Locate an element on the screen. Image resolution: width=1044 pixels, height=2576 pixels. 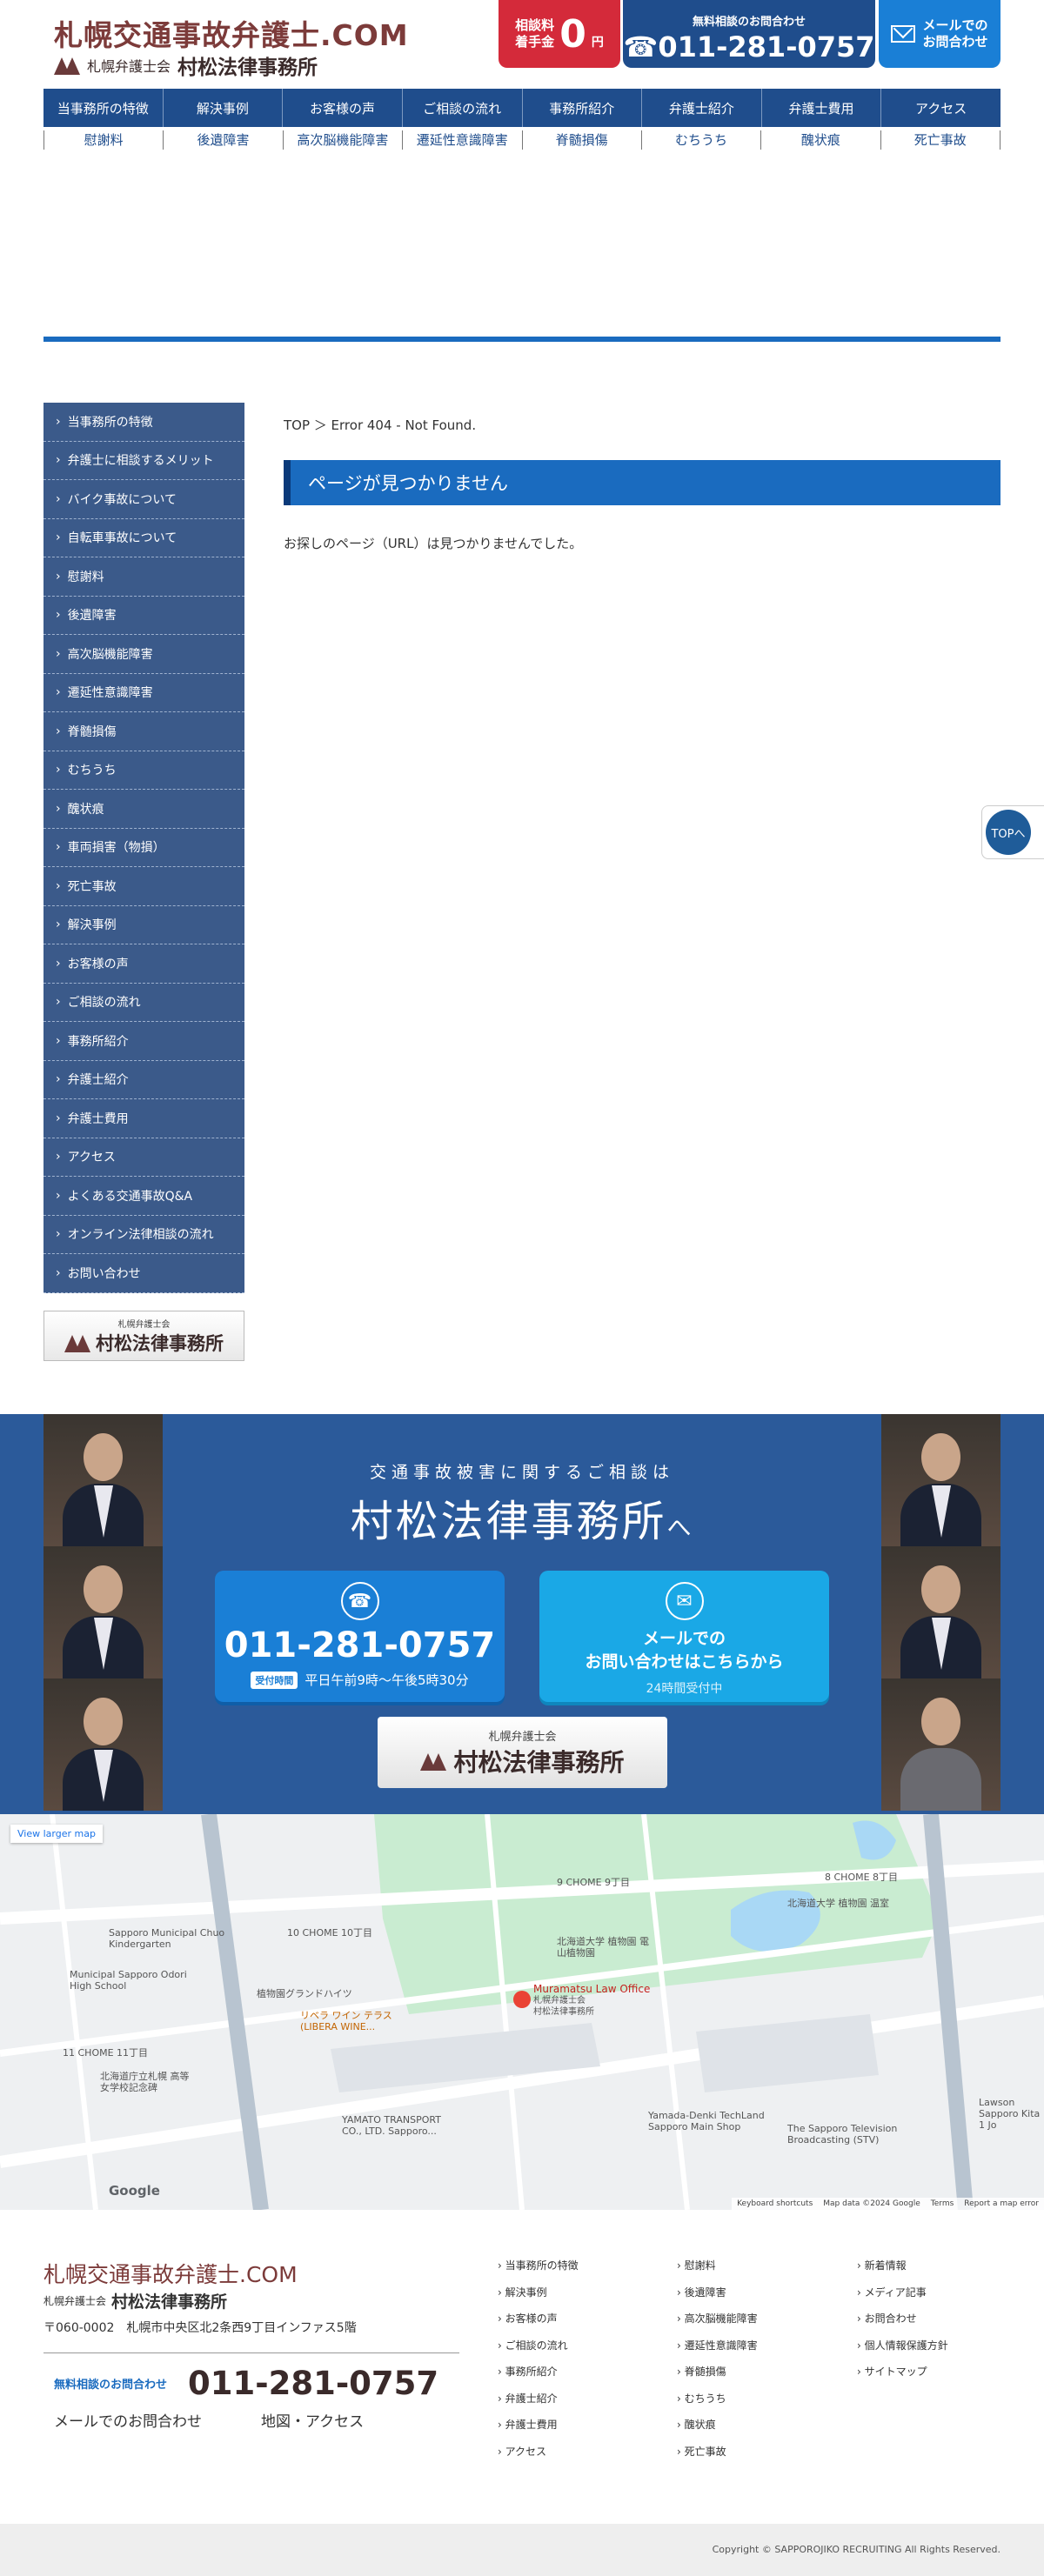
map-label: 11 CHOME 11丁目 is located at coordinates (106, 2053).